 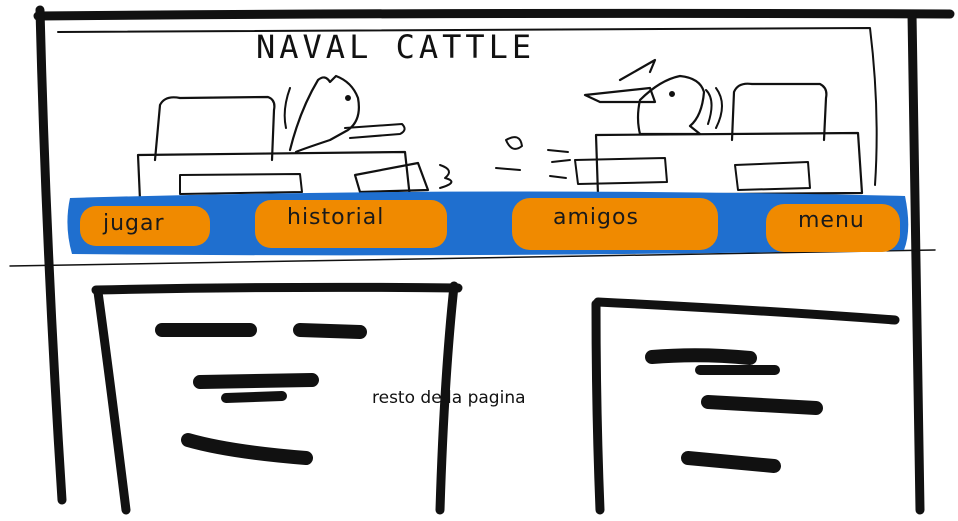 I want to click on left-cannon, so click(x=391, y=177).